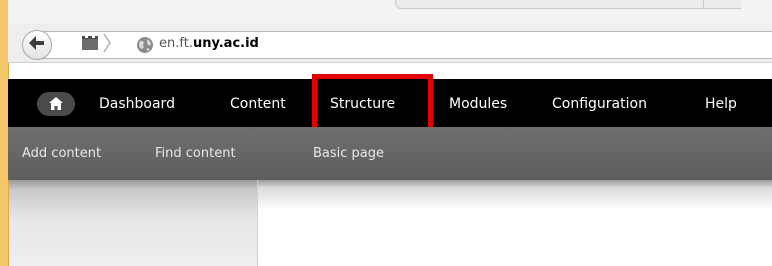  What do you see at coordinates (478, 104) in the screenshot?
I see `toolbar-item-modules: Modules` at bounding box center [478, 104].